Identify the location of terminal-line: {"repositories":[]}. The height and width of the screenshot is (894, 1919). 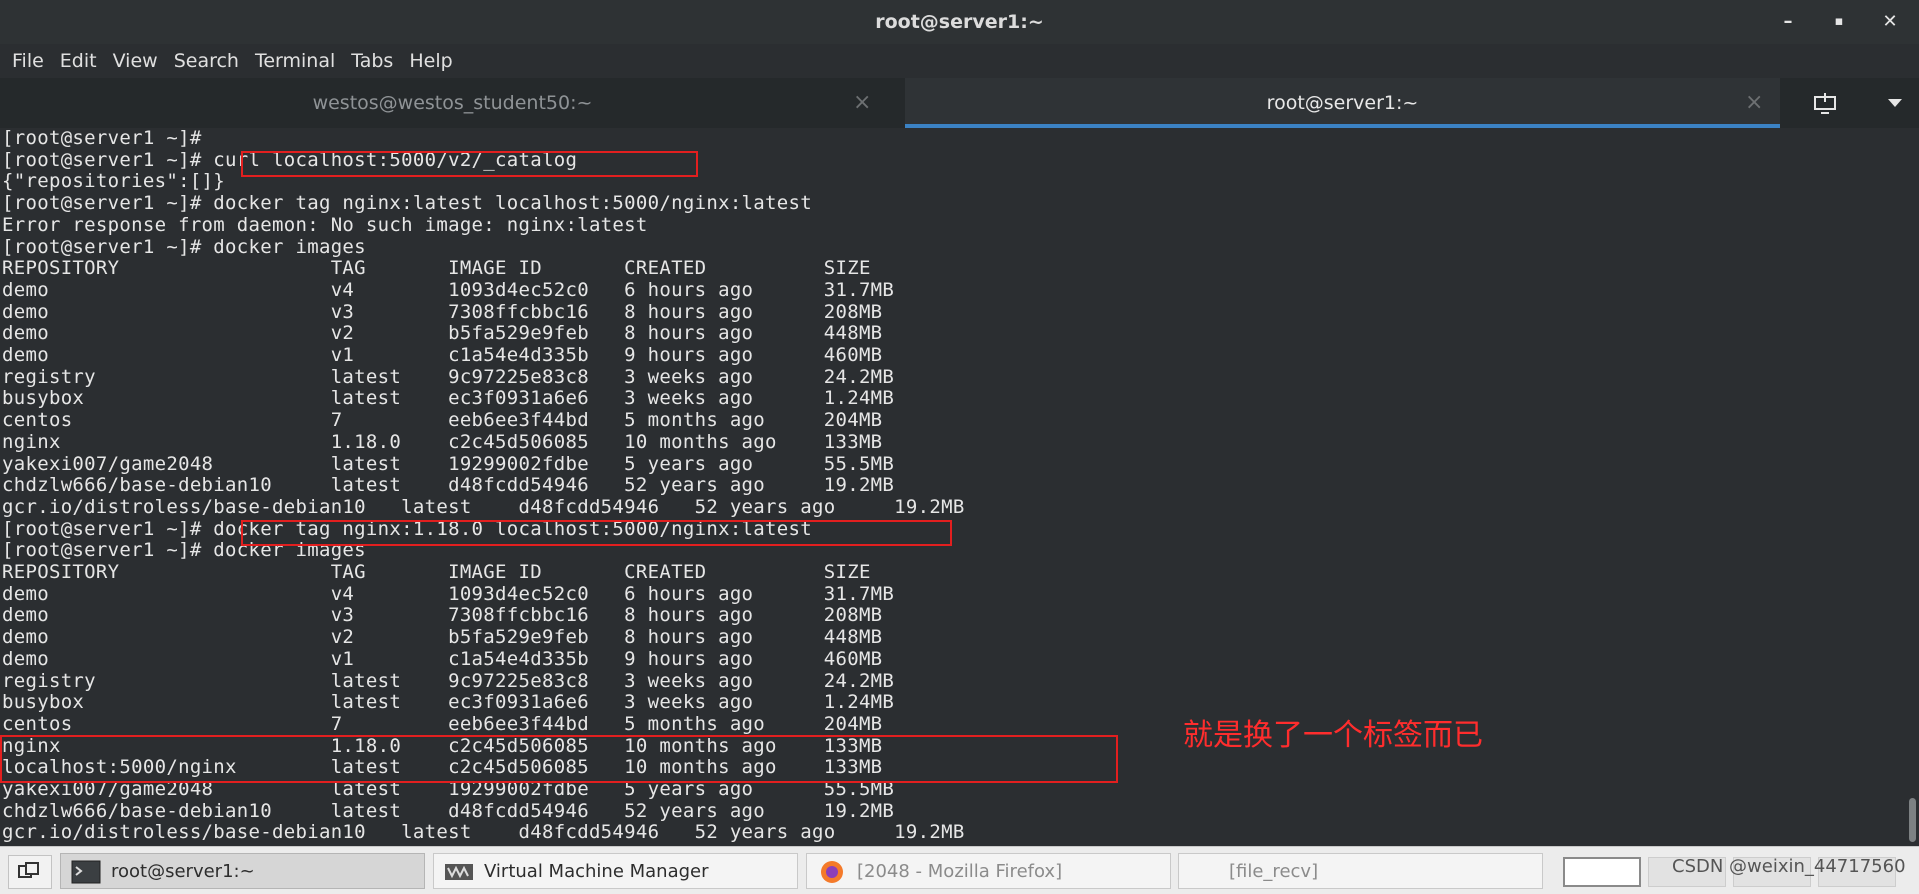
(114, 181).